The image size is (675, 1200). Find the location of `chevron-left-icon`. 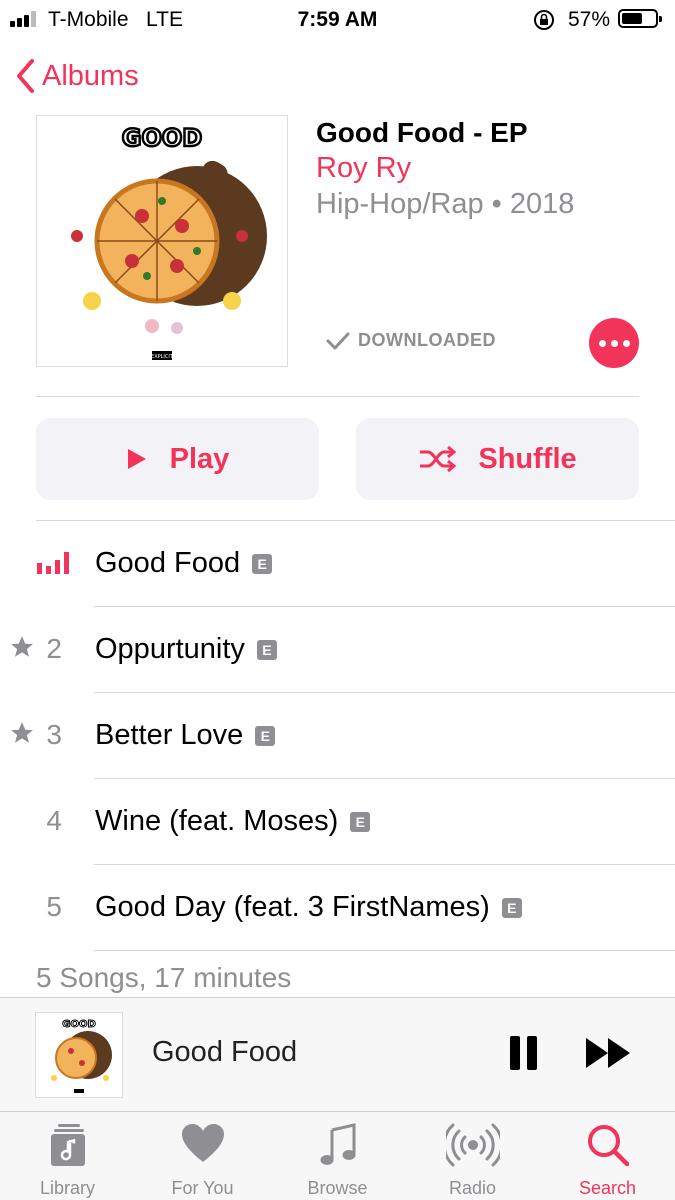

chevron-left-icon is located at coordinates (25, 76).